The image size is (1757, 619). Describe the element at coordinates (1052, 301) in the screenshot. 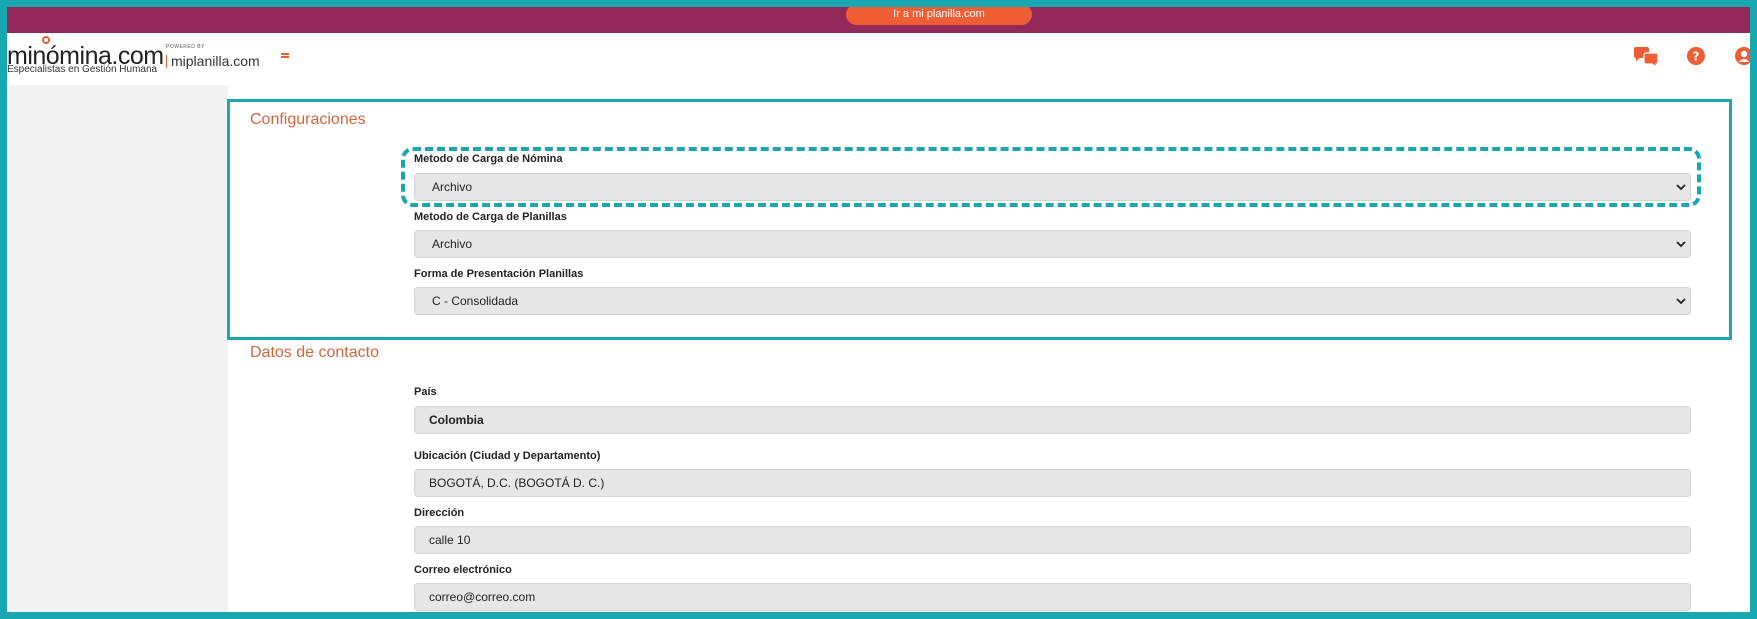

I see `presentation-form-select: C - Consolidada` at that location.